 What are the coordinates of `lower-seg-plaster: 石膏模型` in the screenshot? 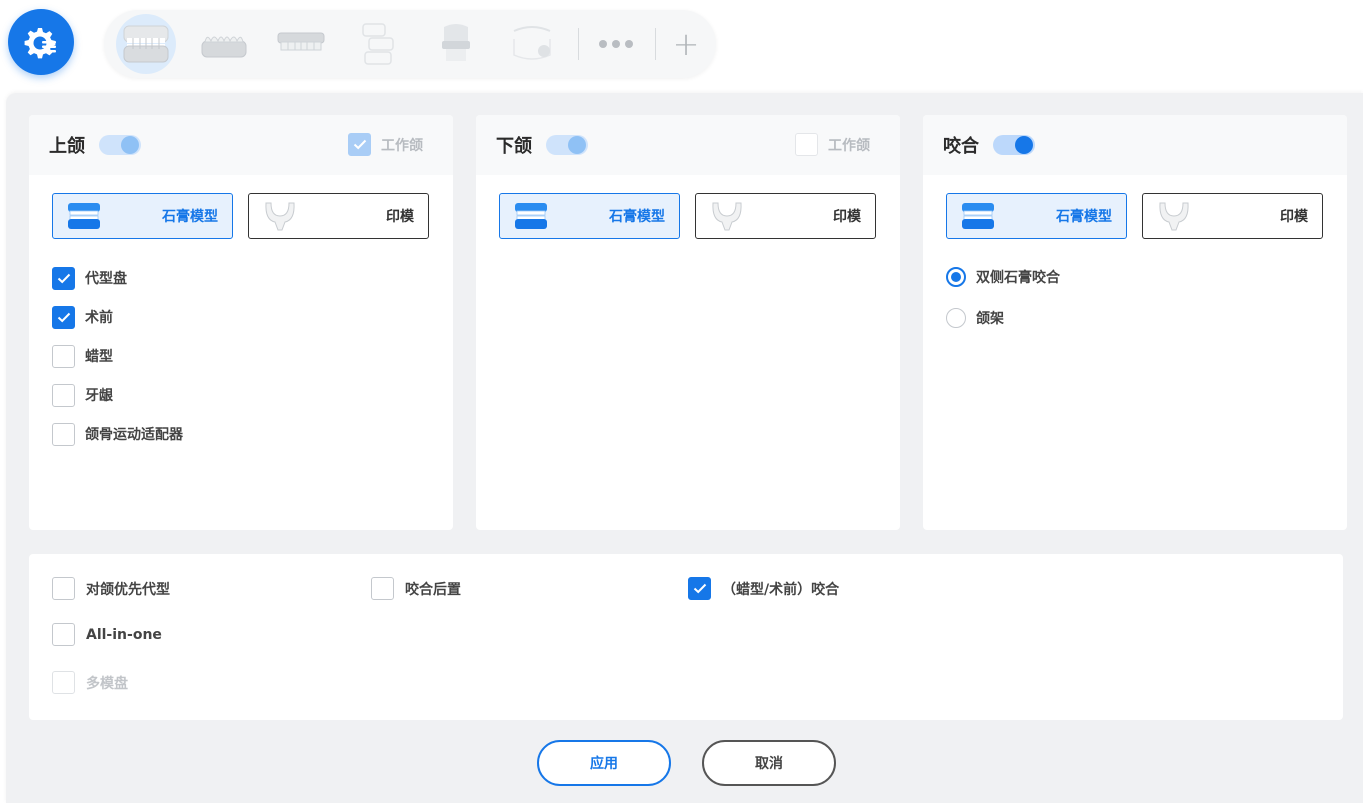 It's located at (589, 216).